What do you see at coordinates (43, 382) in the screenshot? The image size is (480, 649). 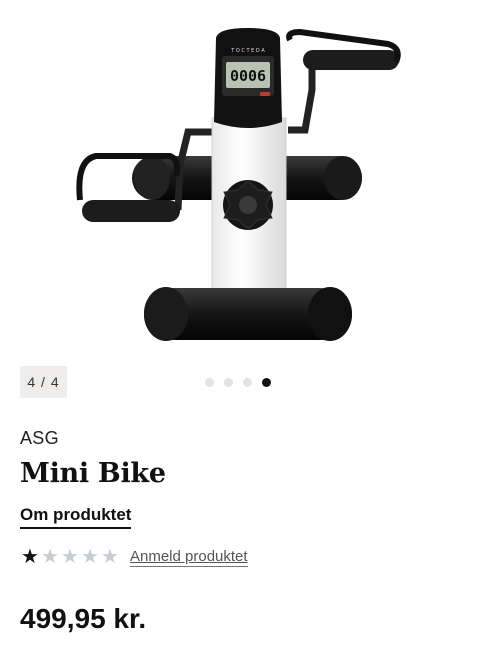 I see `image-counter: 4 / 4` at bounding box center [43, 382].